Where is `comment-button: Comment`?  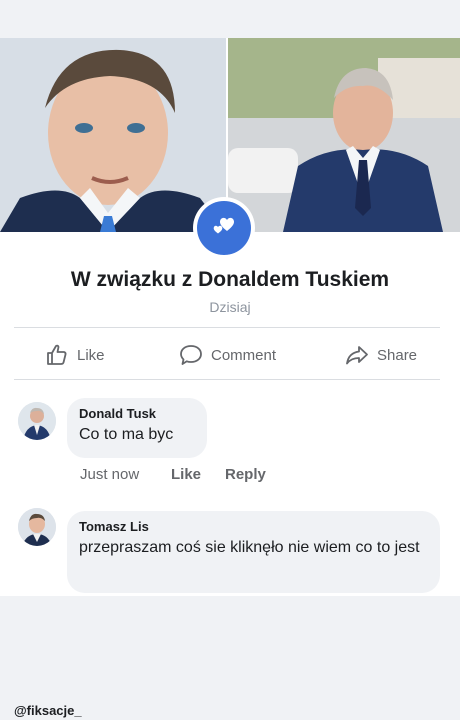
comment-button: Comment is located at coordinates (227, 355).